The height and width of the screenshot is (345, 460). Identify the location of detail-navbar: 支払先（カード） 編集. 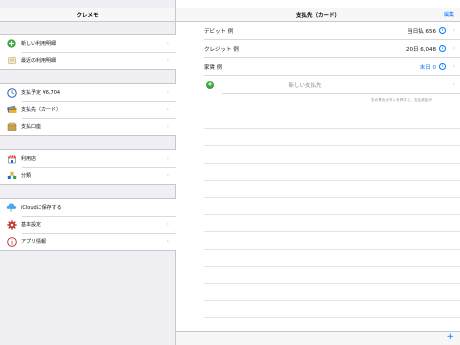
(318, 15).